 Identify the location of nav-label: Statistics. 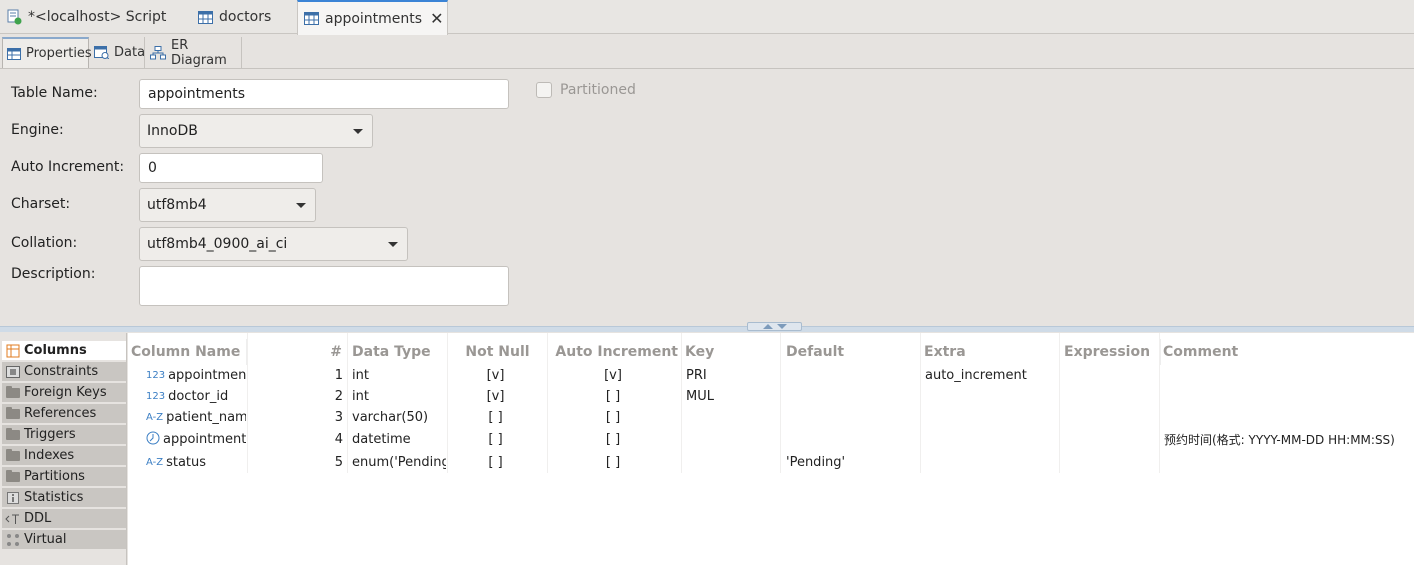
(54, 497).